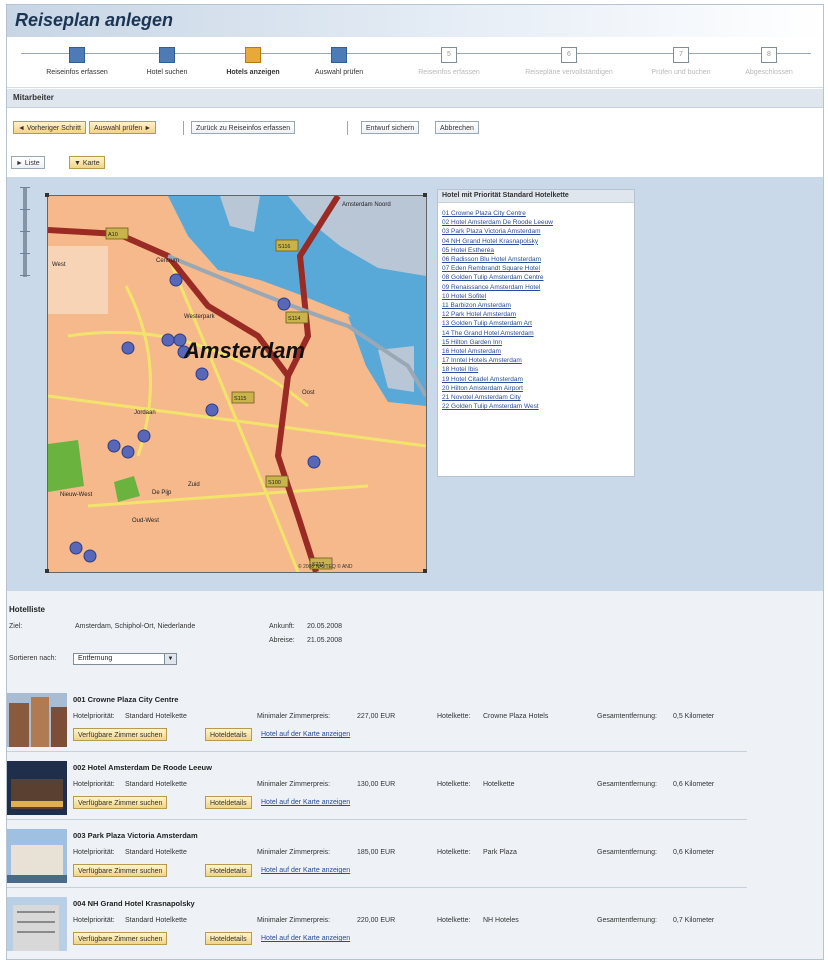 This screenshot has height=960, width=828. Describe the element at coordinates (94, 784) in the screenshot. I see `priority-label: Hotelpriorität:` at that location.